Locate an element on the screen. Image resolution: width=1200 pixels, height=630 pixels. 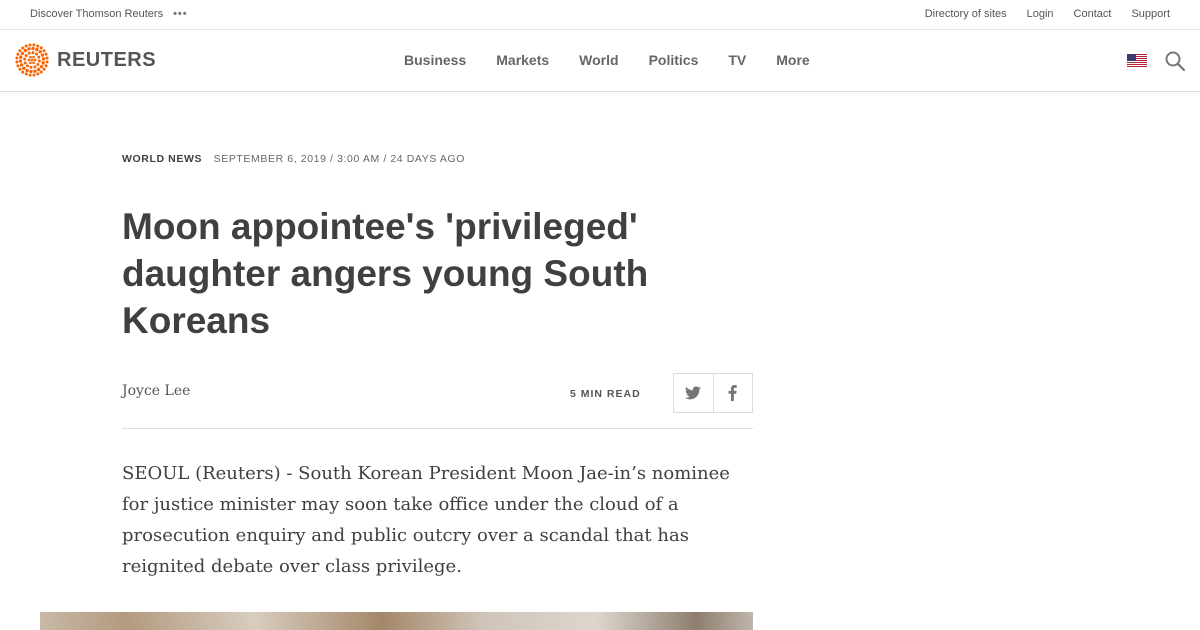
nav-tv: TV is located at coordinates (737, 60).